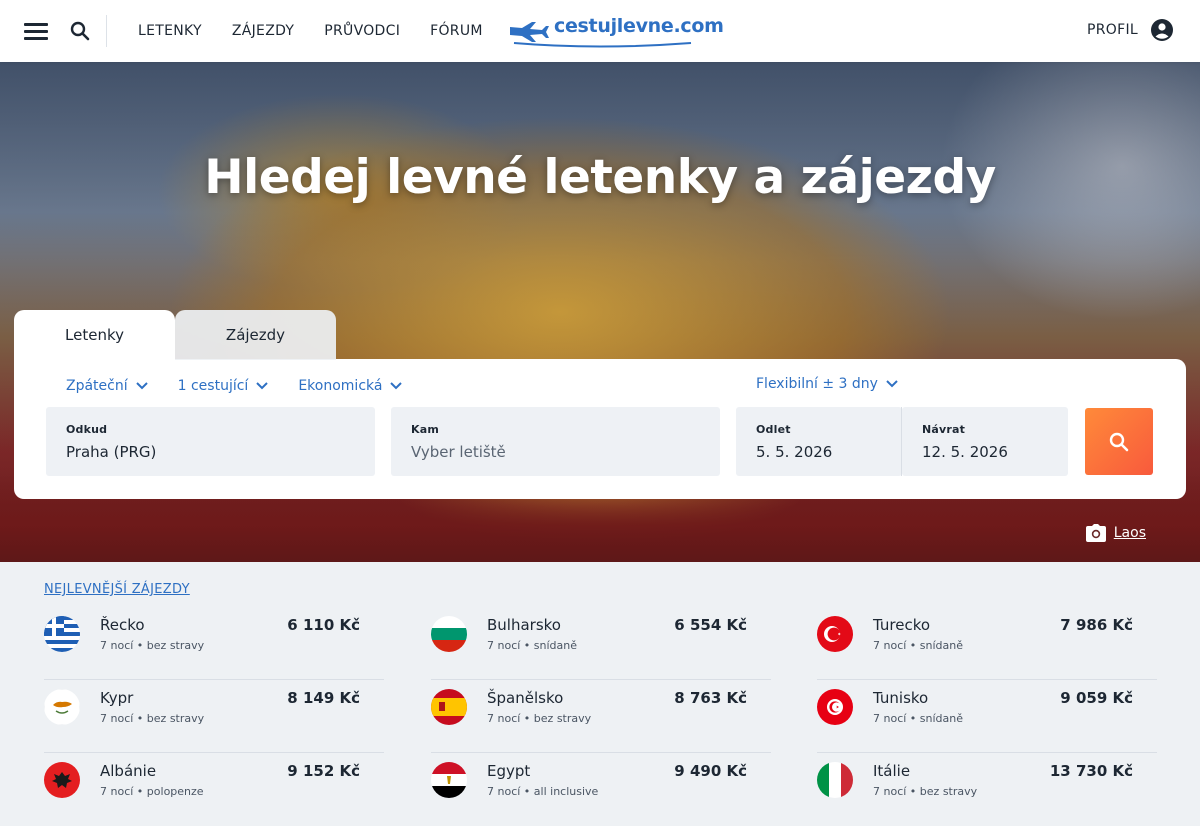 Image resolution: width=1200 pixels, height=826 pixels. I want to click on deal-board: all inclusive, so click(566, 791).